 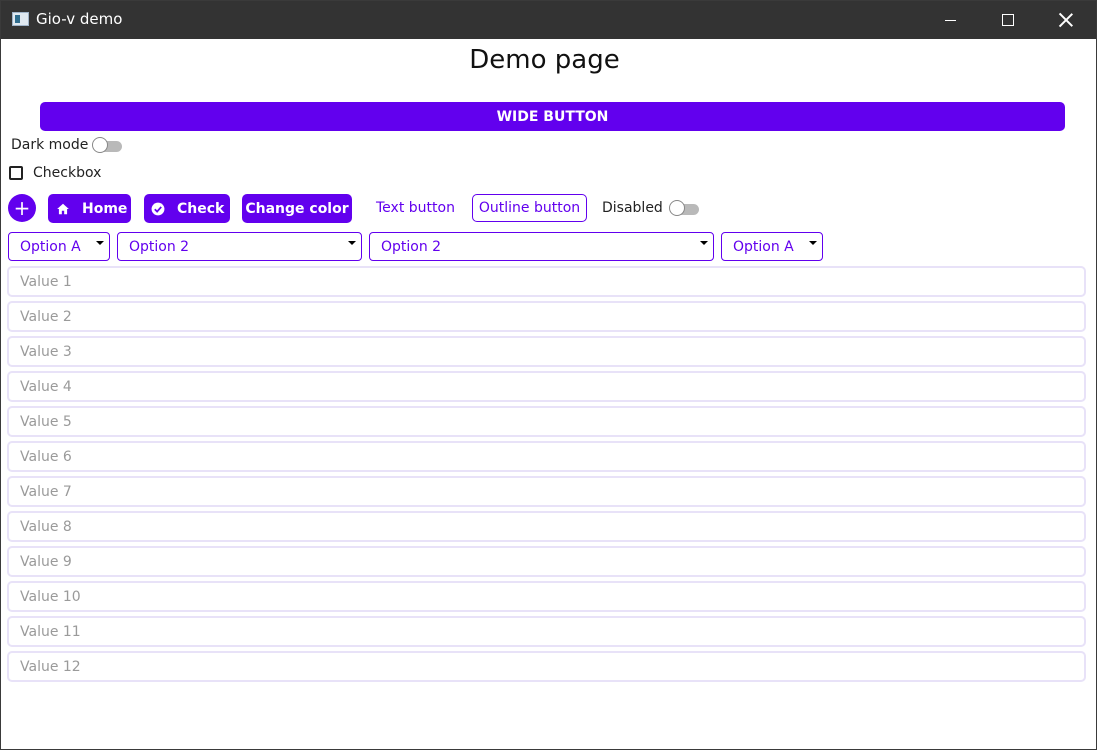 What do you see at coordinates (50, 666) in the screenshot?
I see `value-field-text: Value 12` at bounding box center [50, 666].